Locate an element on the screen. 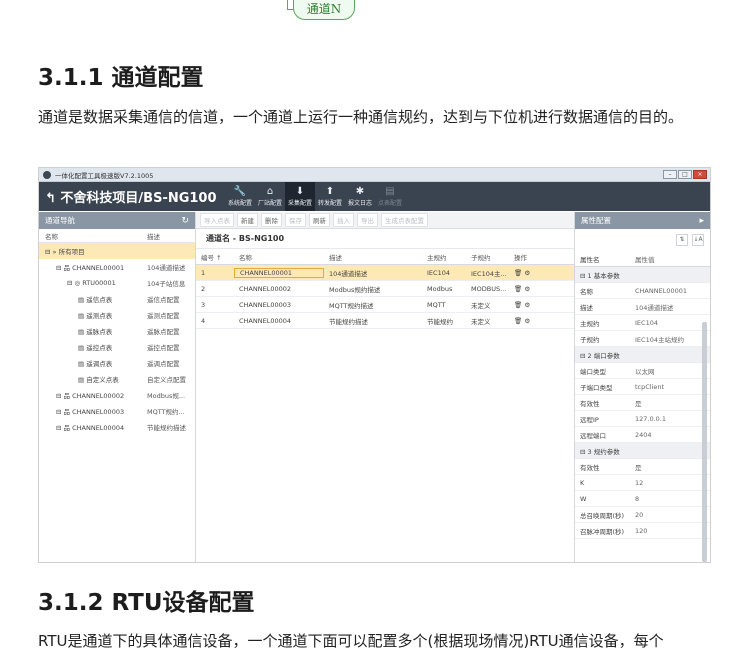 This screenshot has height=654, width=750. window-title: 一体化配置工具极速版V7.2.1005 is located at coordinates (104, 175).